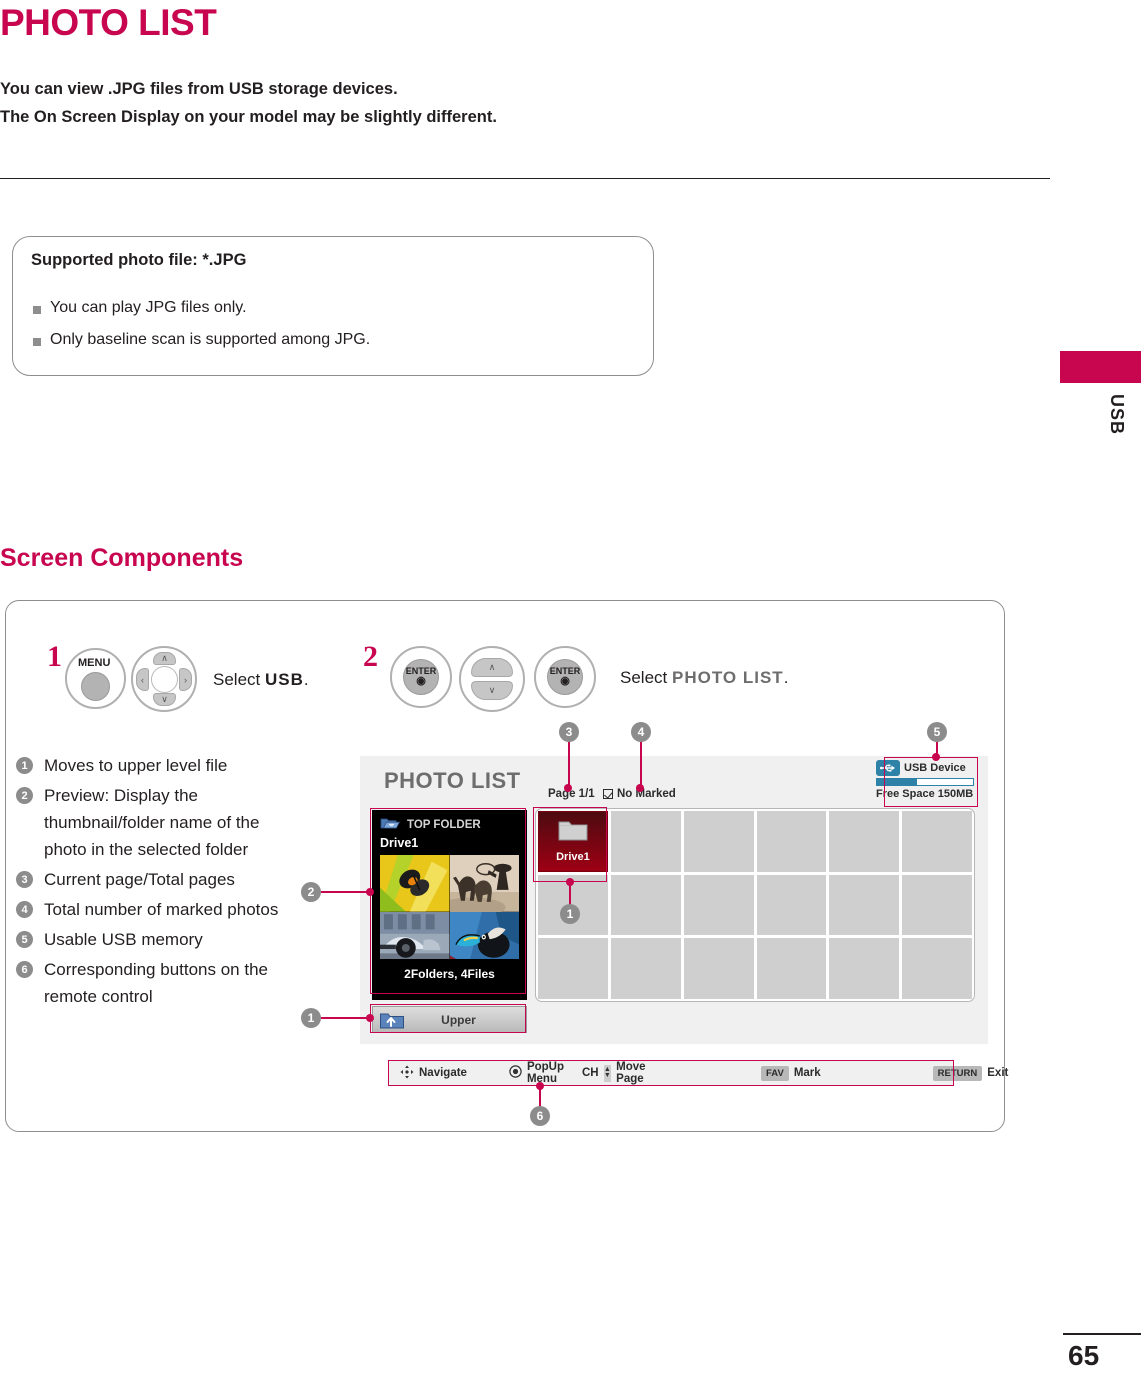 This screenshot has width=1141, height=1386. I want to click on updown-ring, so click(492, 679).